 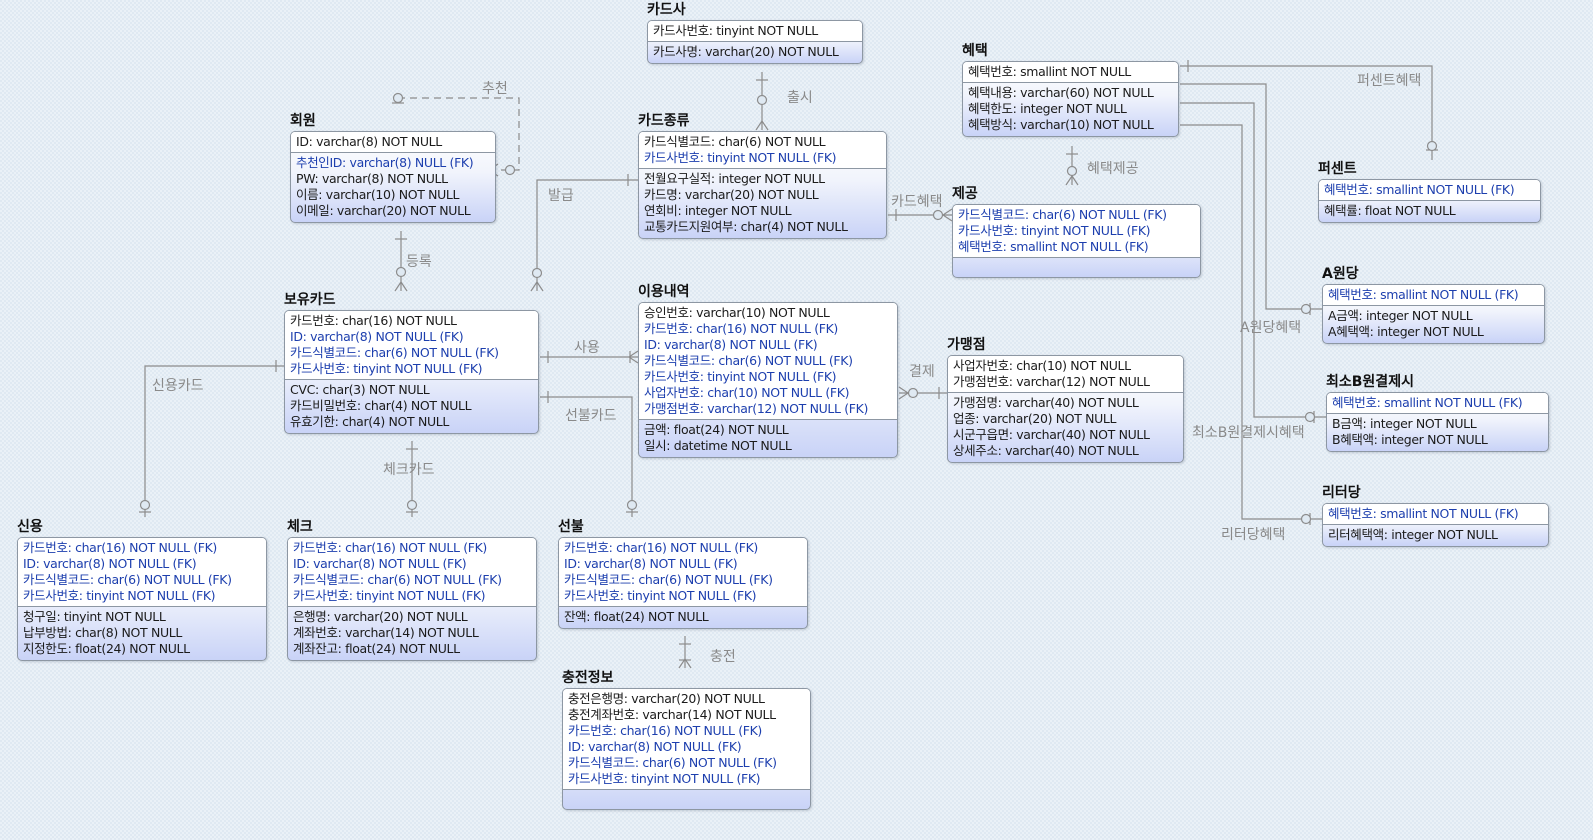 I want to click on entity-title: 카드종류, so click(x=664, y=121).